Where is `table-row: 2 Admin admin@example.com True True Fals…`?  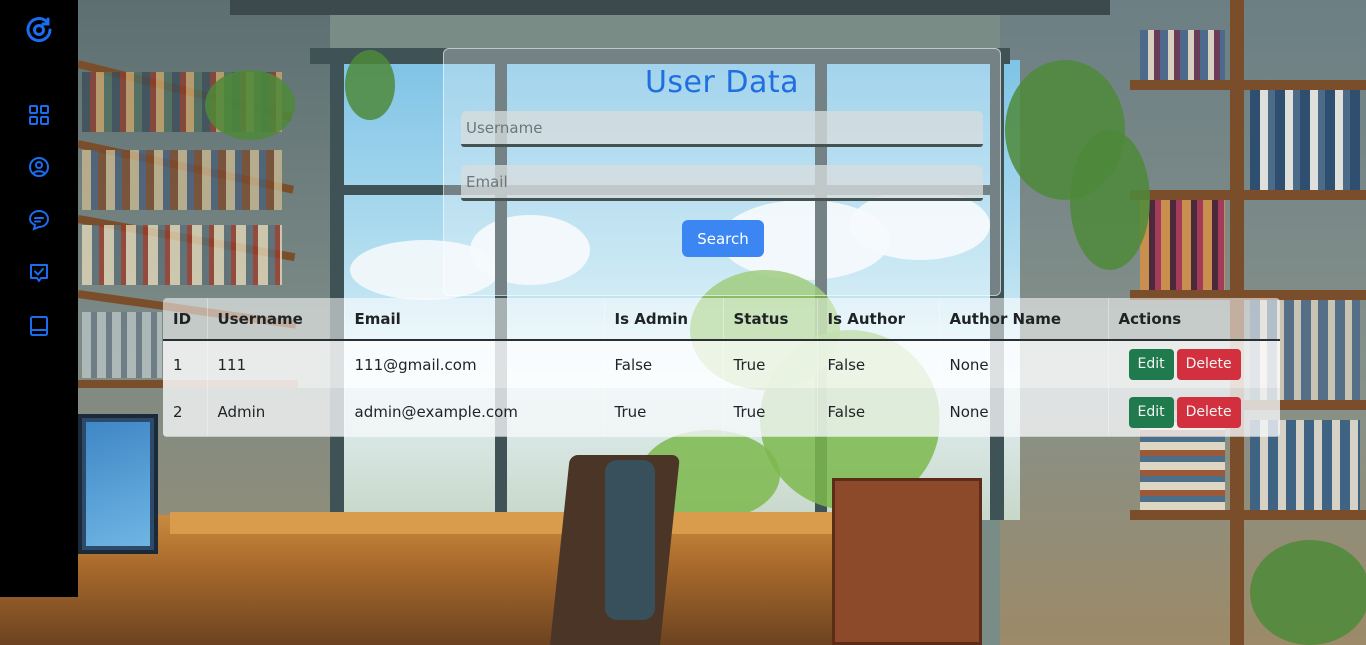 table-row: 2 Admin admin@example.com True True Fals… is located at coordinates (721, 412).